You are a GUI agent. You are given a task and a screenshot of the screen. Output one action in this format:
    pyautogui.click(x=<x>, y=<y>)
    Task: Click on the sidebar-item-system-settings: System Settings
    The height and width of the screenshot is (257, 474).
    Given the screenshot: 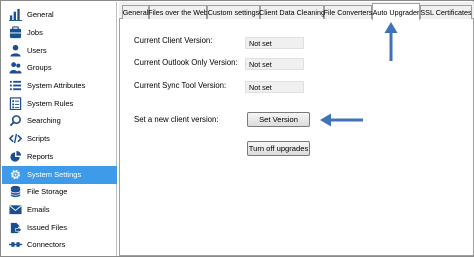 What is the action you would take?
    pyautogui.click(x=59, y=175)
    